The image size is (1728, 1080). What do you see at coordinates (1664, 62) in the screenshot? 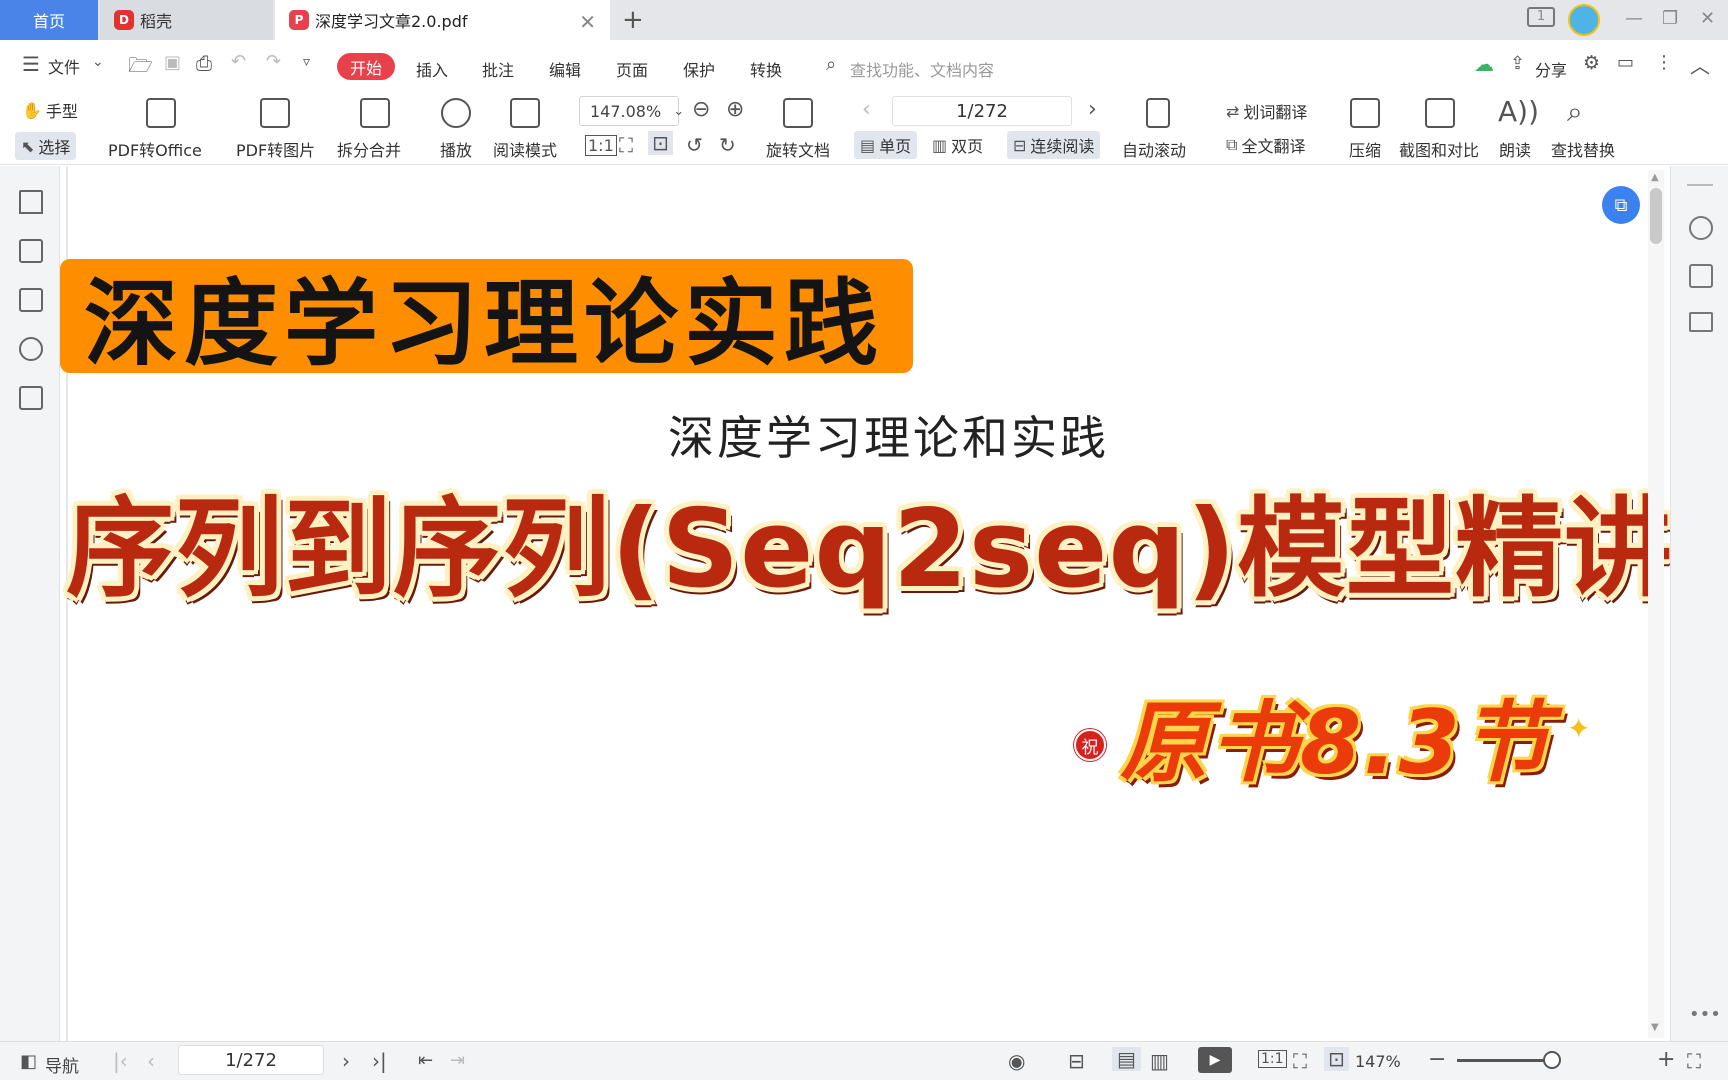
I see `more-vertical-icon: ⋮` at bounding box center [1664, 62].